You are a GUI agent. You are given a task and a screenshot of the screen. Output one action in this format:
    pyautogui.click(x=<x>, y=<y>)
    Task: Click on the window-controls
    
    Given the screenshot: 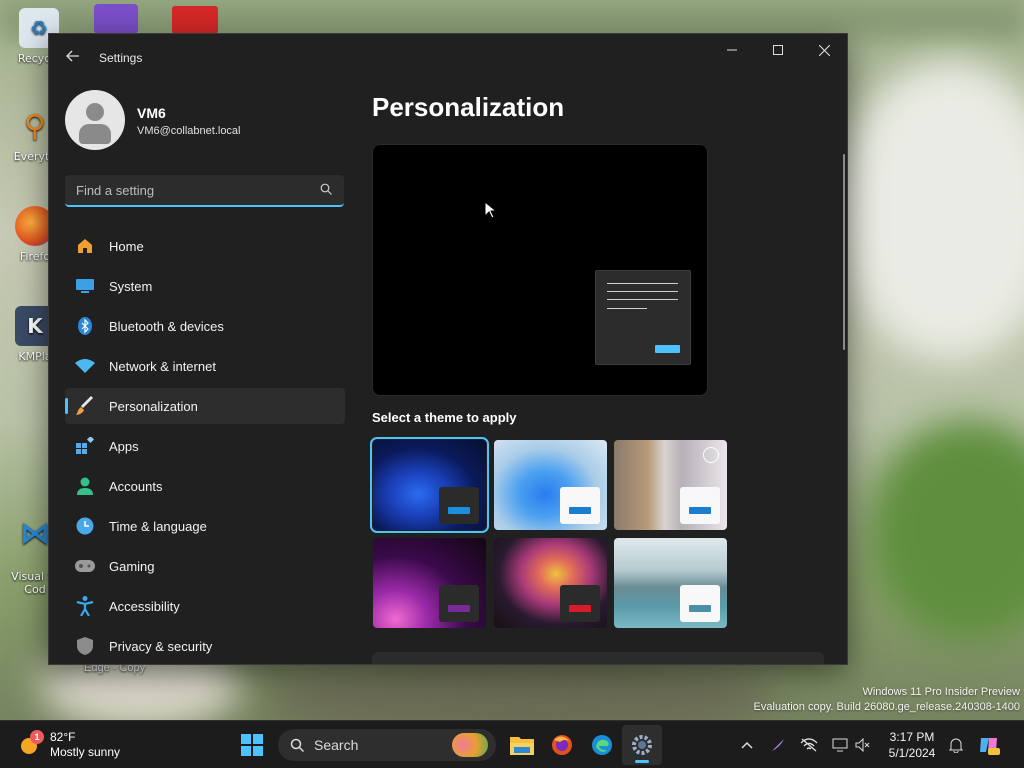 What is the action you would take?
    pyautogui.click(x=778, y=50)
    